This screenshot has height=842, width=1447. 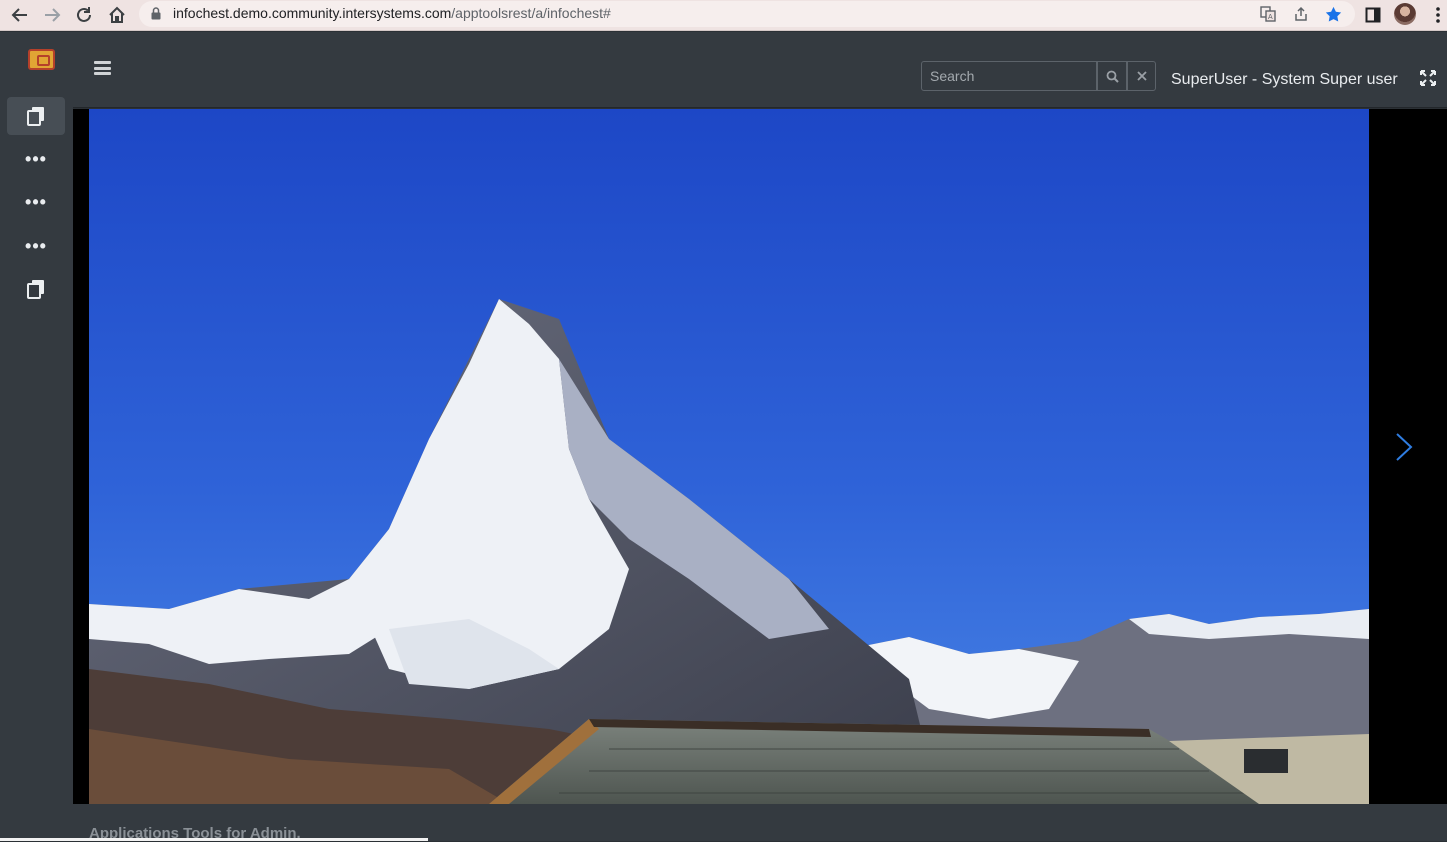 What do you see at coordinates (102, 68) in the screenshot?
I see `hamburger-menu-icon` at bounding box center [102, 68].